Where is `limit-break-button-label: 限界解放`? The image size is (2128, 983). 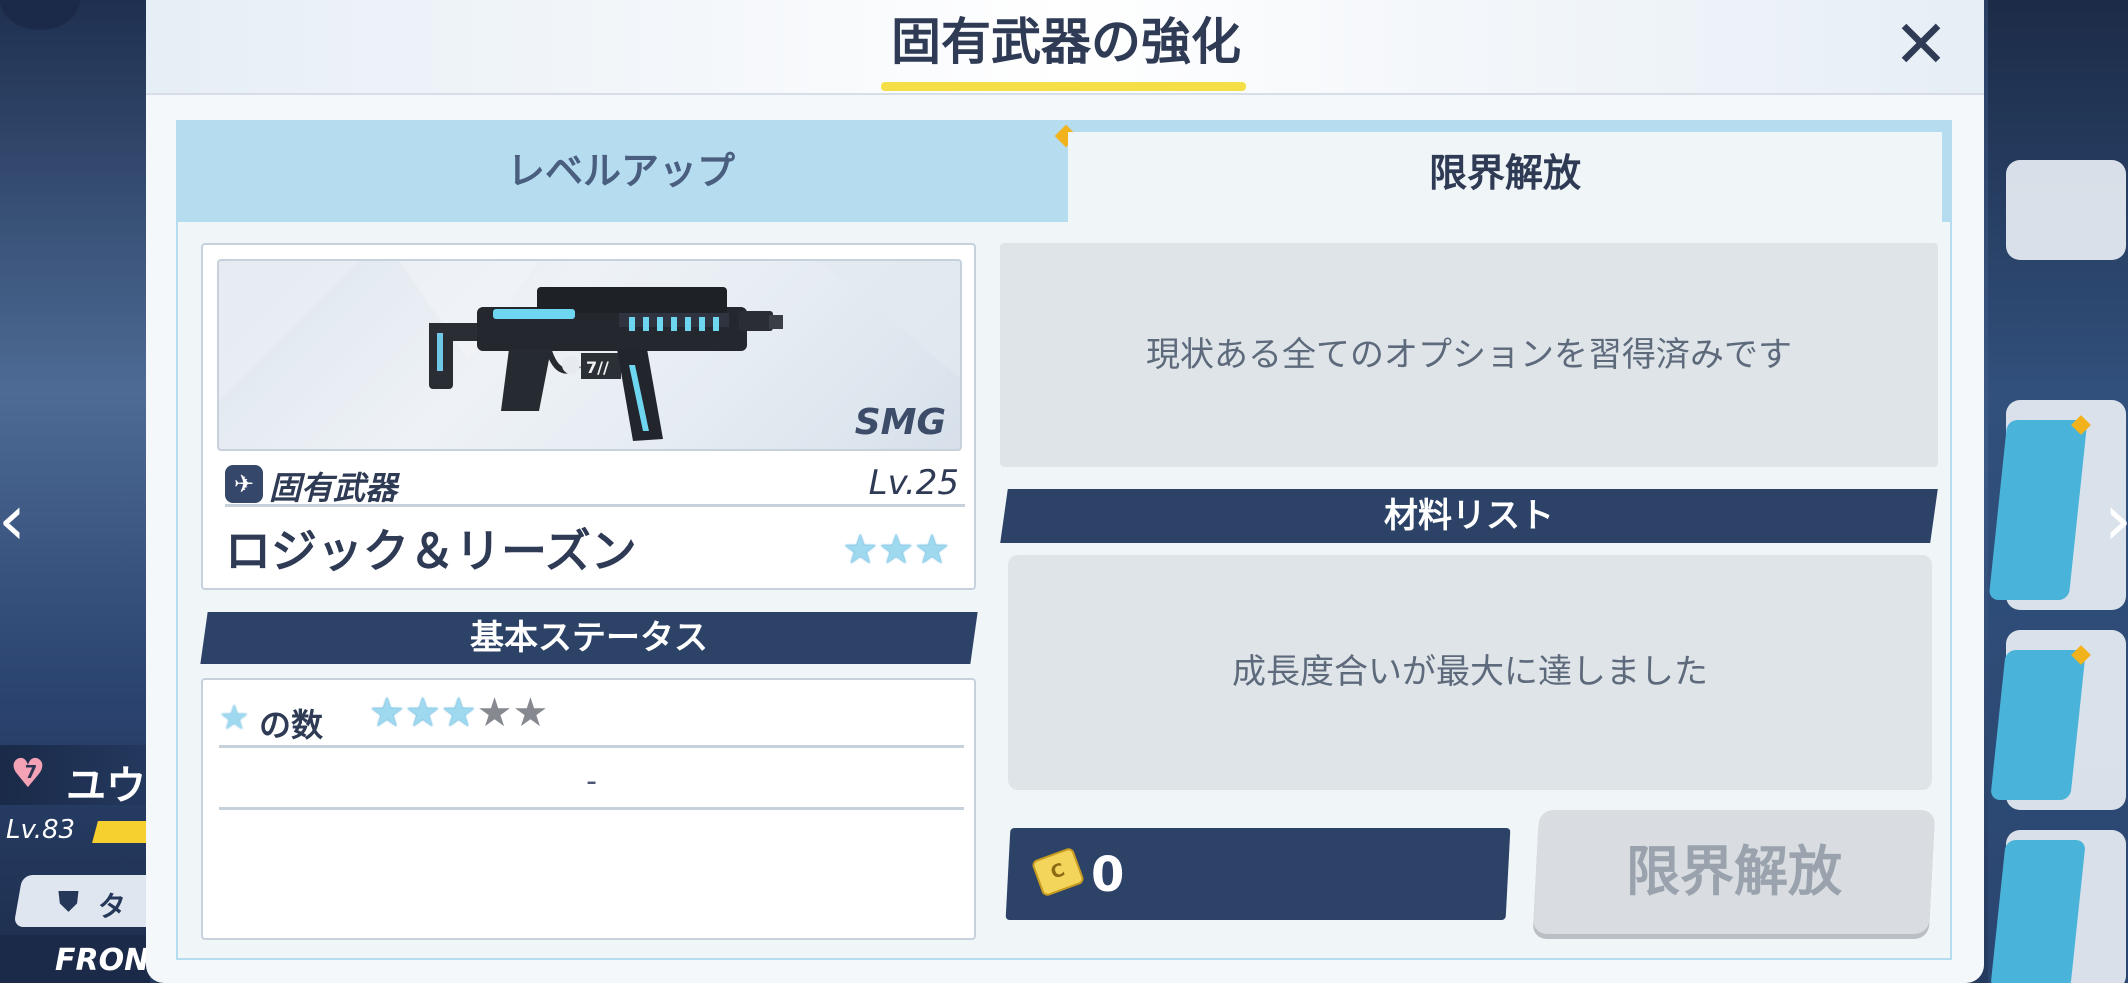 limit-break-button-label: 限界解放 is located at coordinates (1734, 872).